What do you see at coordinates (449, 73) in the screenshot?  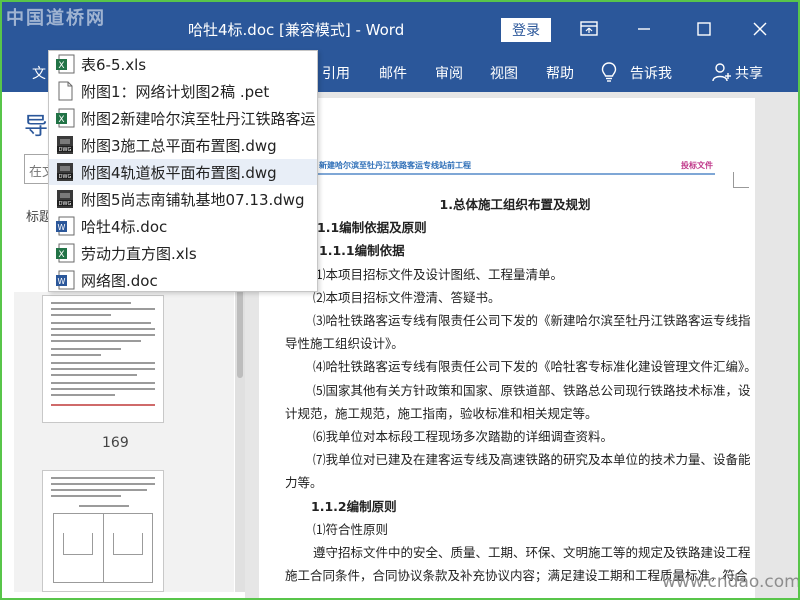 I see `tab-review: 审阅` at bounding box center [449, 73].